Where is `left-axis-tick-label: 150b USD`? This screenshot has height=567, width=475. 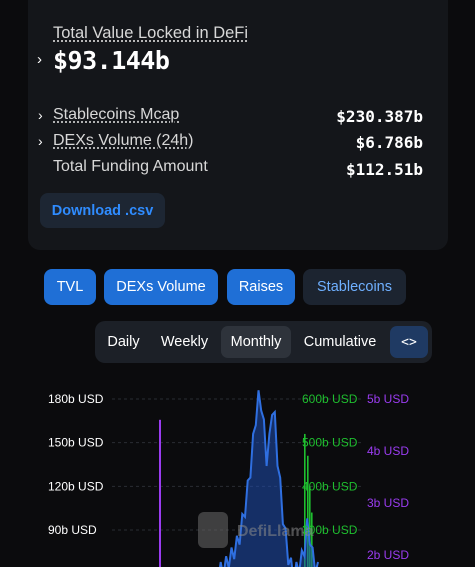 left-axis-tick-label: 150b USD is located at coordinates (76, 443).